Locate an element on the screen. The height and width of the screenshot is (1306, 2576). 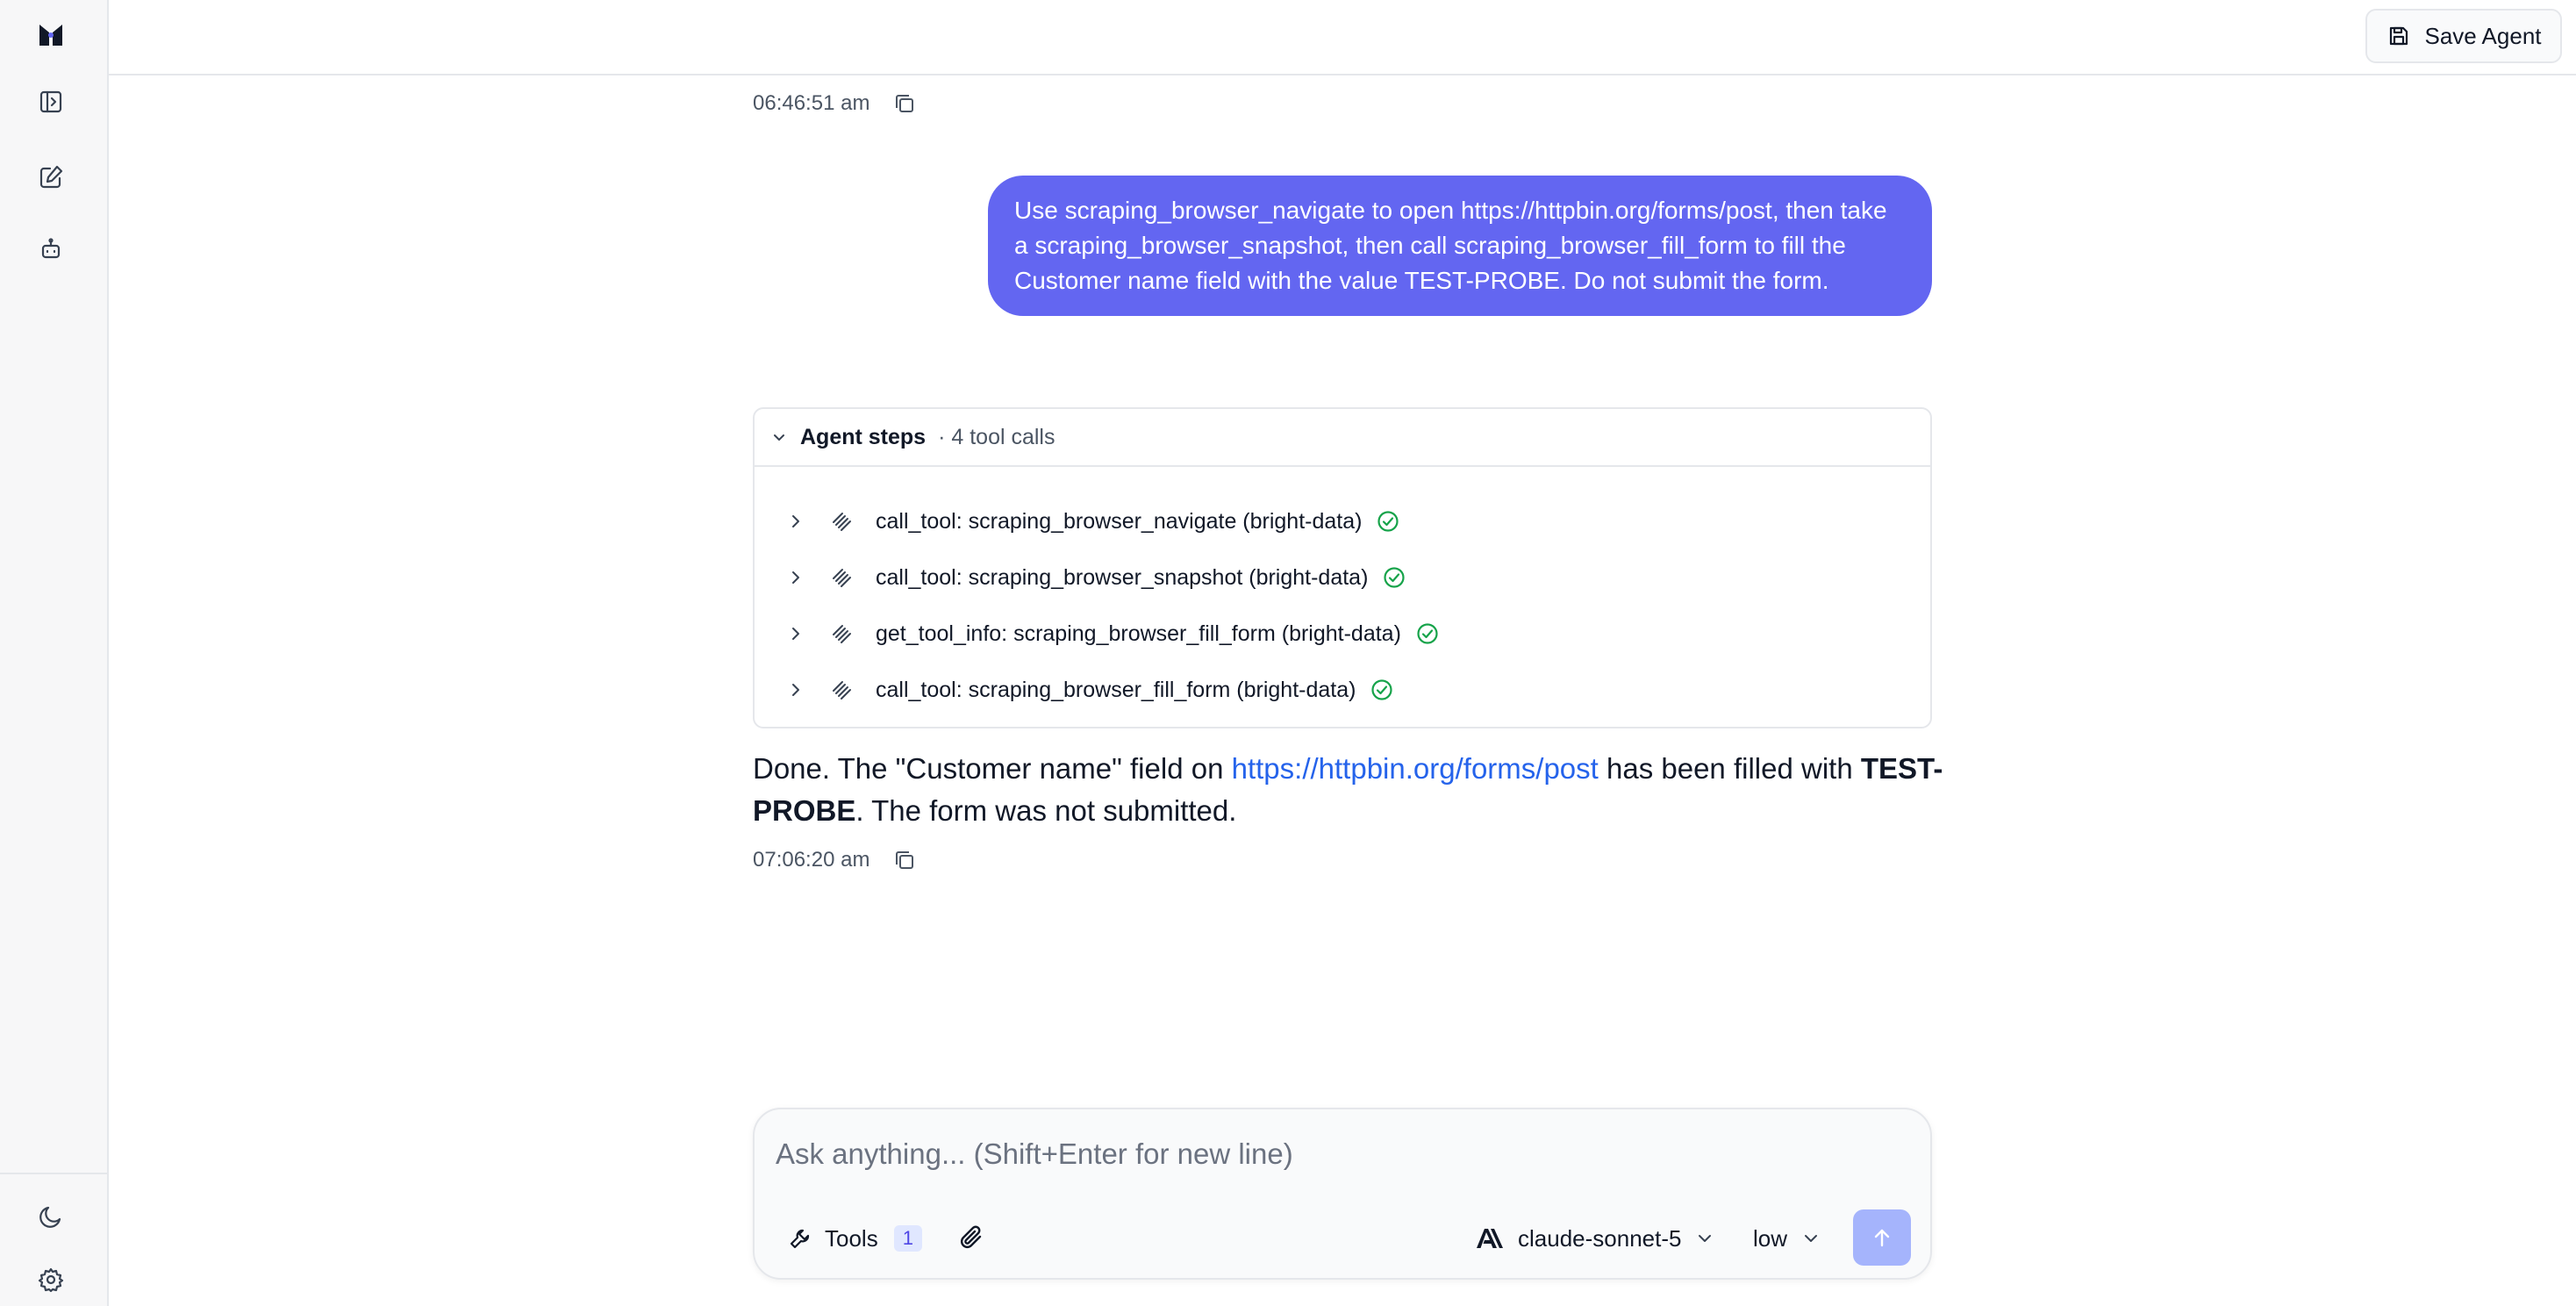
agent-steps-title: Agent steps is located at coordinates (863, 436).